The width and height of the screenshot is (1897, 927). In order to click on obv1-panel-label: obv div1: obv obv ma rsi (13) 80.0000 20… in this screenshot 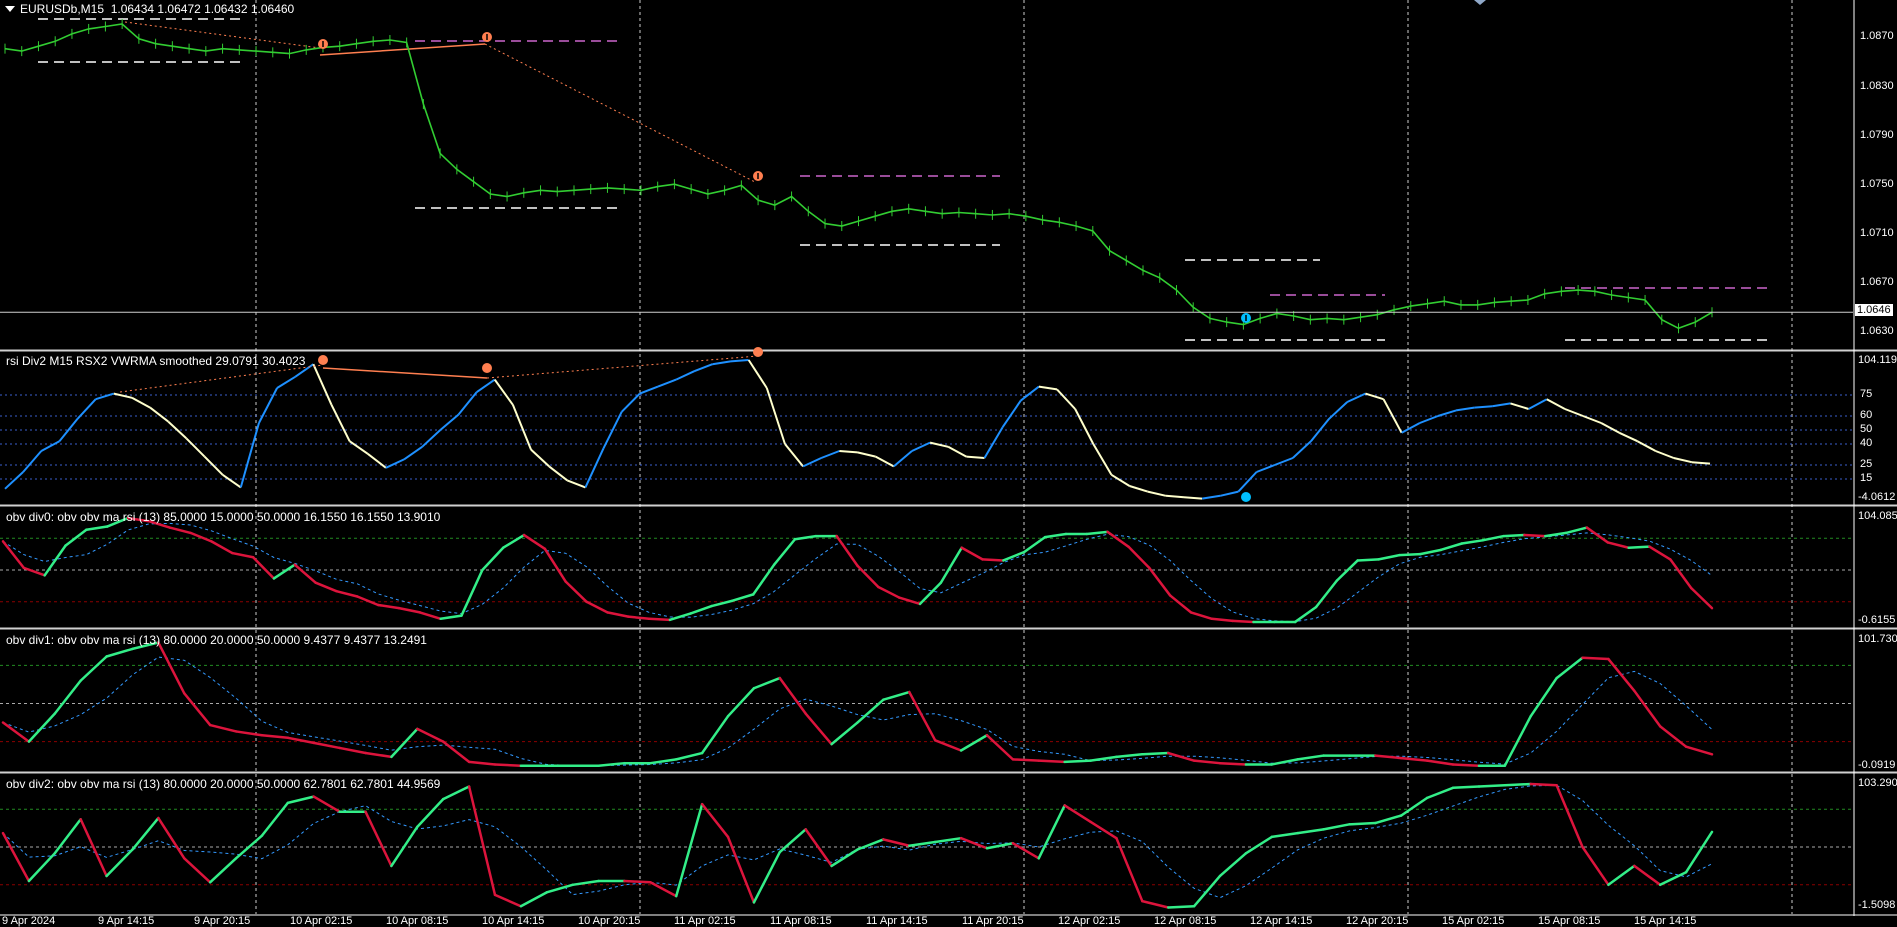, I will do `click(216, 640)`.